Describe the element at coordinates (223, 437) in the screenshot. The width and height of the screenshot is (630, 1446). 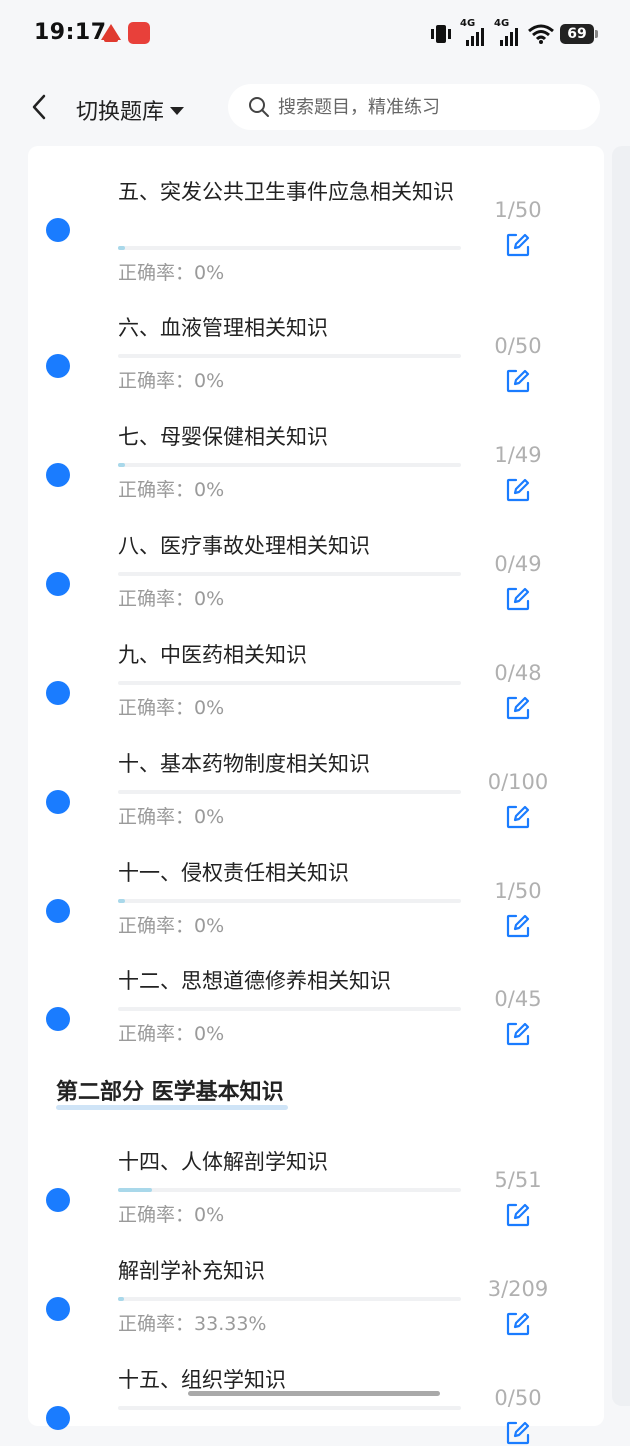
I see `chapter-title: 七、母婴保健相关知识` at that location.